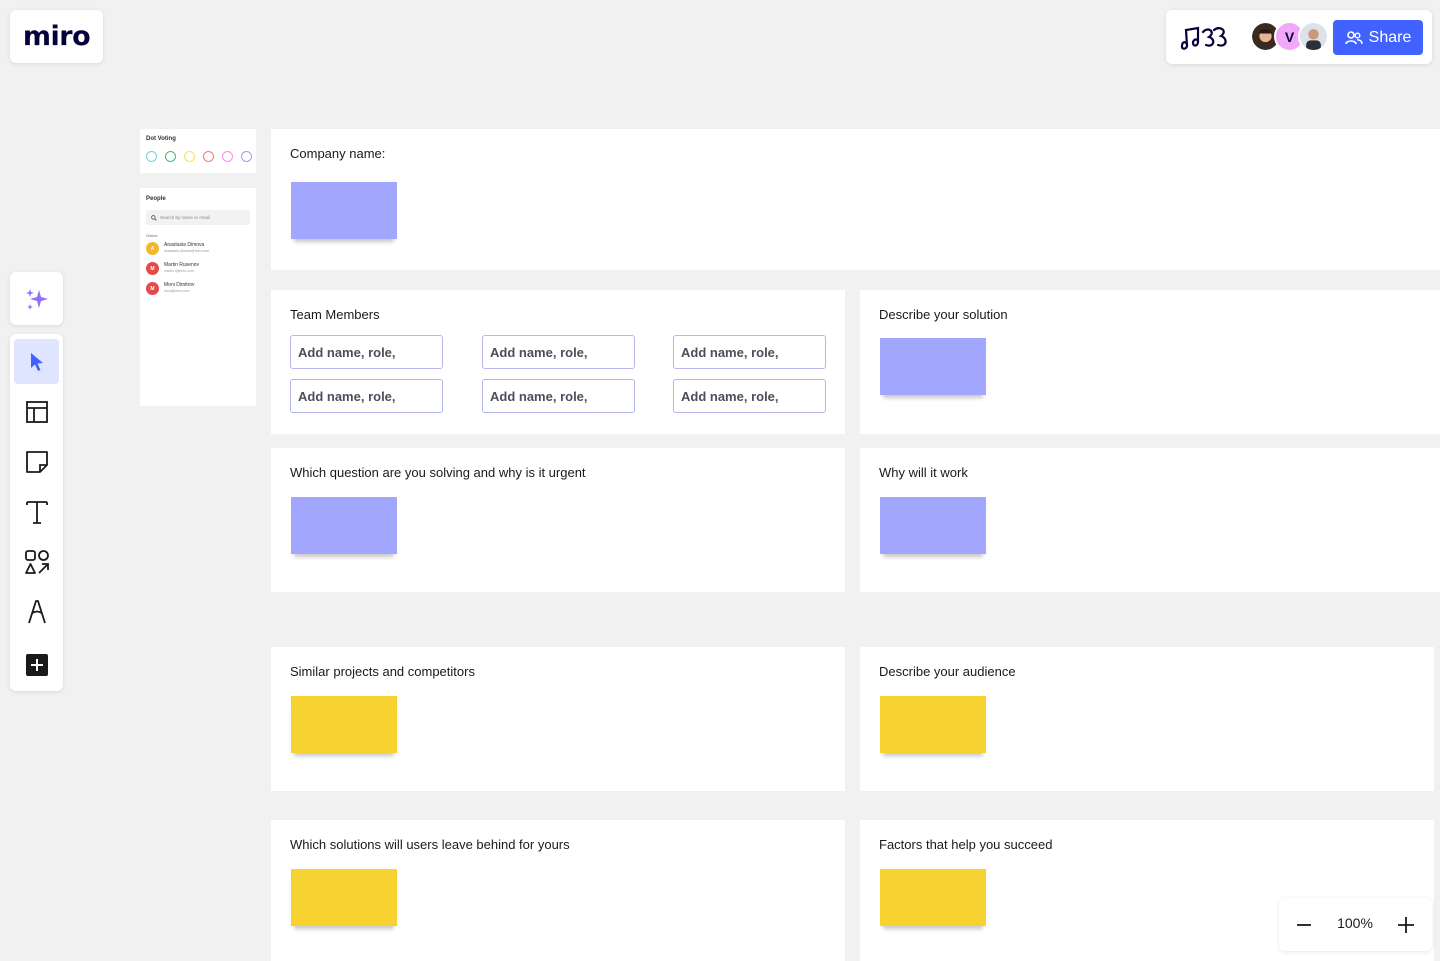 The width and height of the screenshot is (1440, 961). I want to click on person-name: Martin Rusenov, so click(182, 265).